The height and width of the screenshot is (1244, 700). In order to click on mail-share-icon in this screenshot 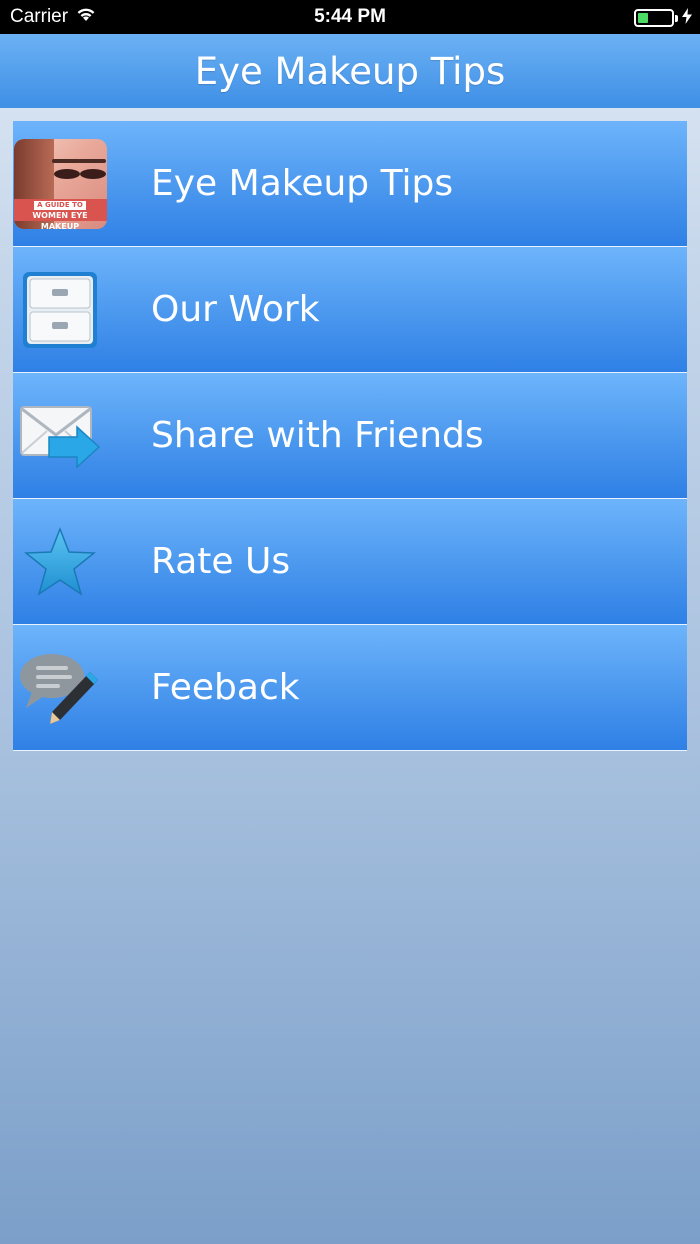, I will do `click(60, 436)`.